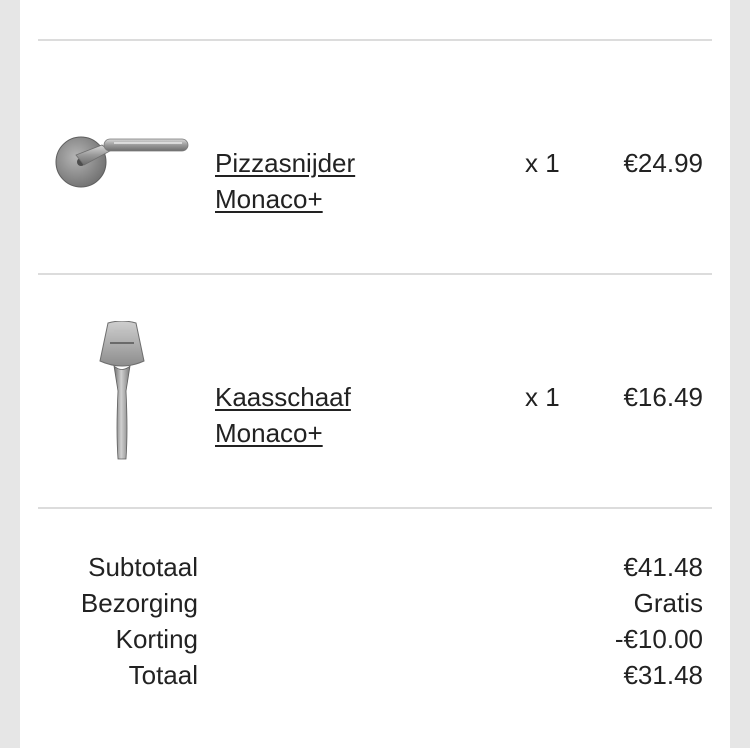 Image resolution: width=750 pixels, height=748 pixels. Describe the element at coordinates (143, 567) in the screenshot. I see `subtotal-label: Subtotaal` at that location.